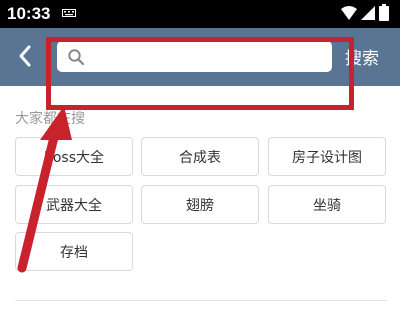  Describe the element at coordinates (384, 12) in the screenshot. I see `battery-icon` at that location.